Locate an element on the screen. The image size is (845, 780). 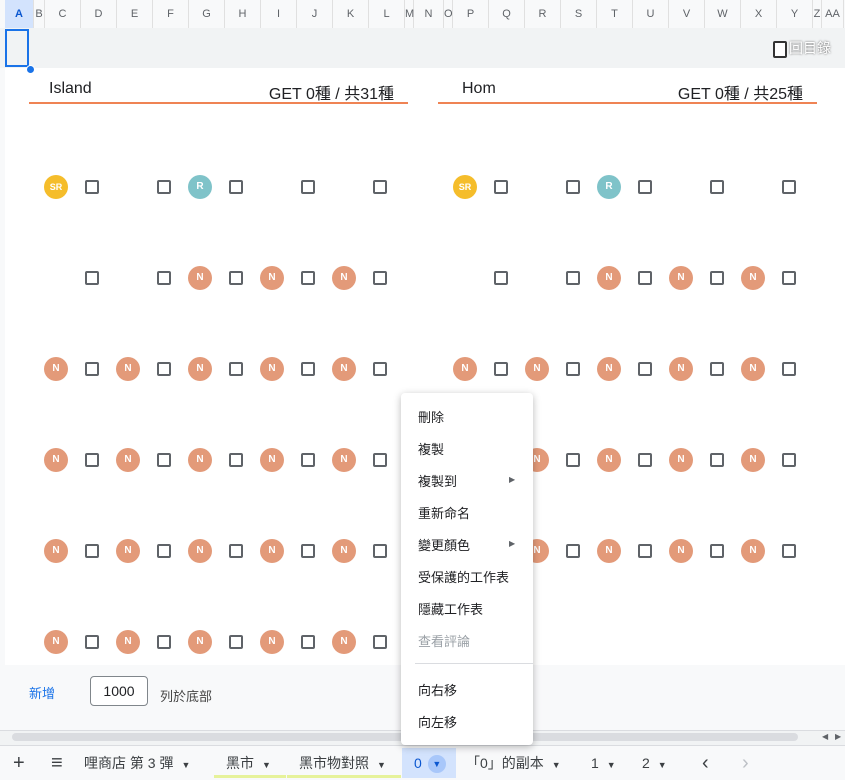
menu-item-copy-to: 複製到 is located at coordinates (437, 480).